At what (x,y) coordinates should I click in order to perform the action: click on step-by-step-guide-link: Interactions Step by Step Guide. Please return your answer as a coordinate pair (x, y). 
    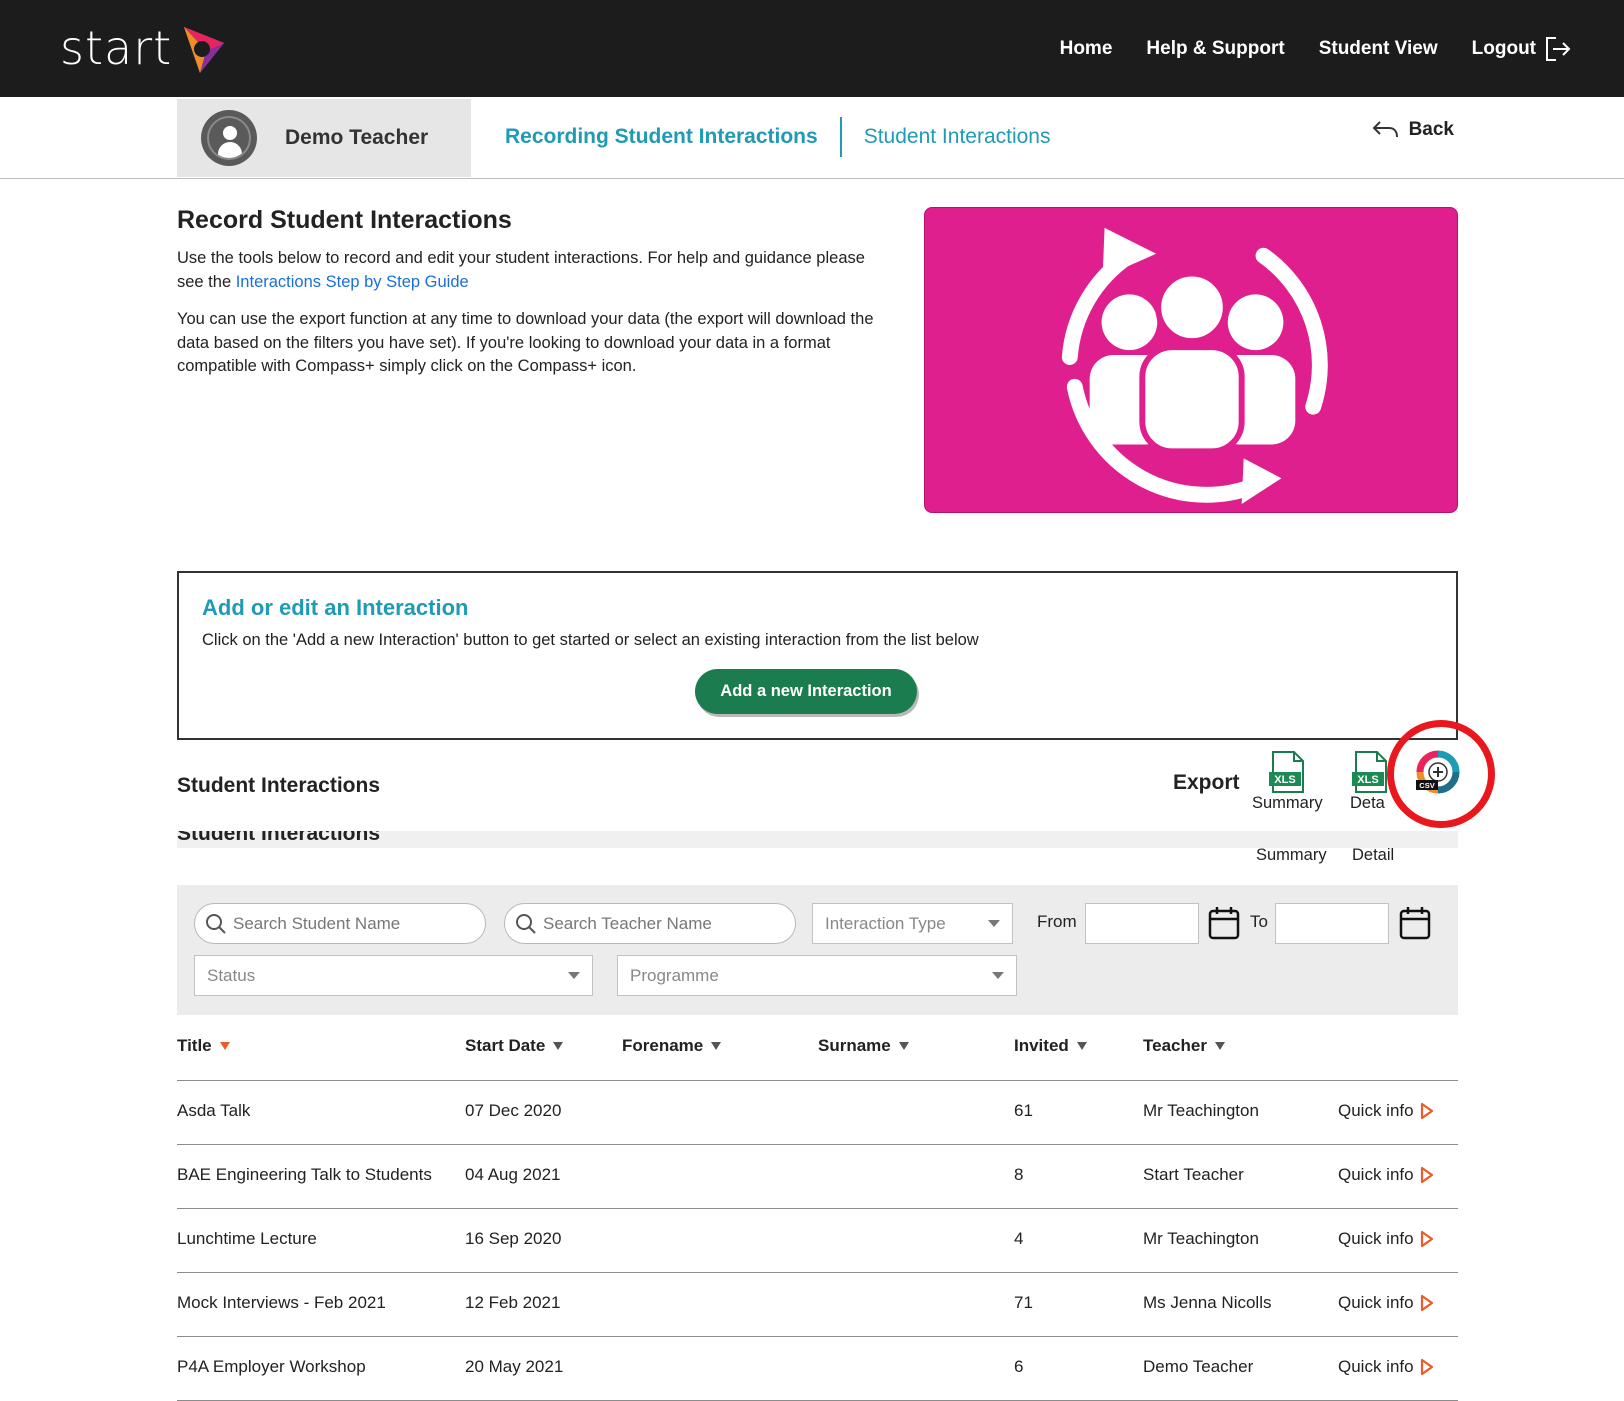
    Looking at the image, I should click on (352, 282).